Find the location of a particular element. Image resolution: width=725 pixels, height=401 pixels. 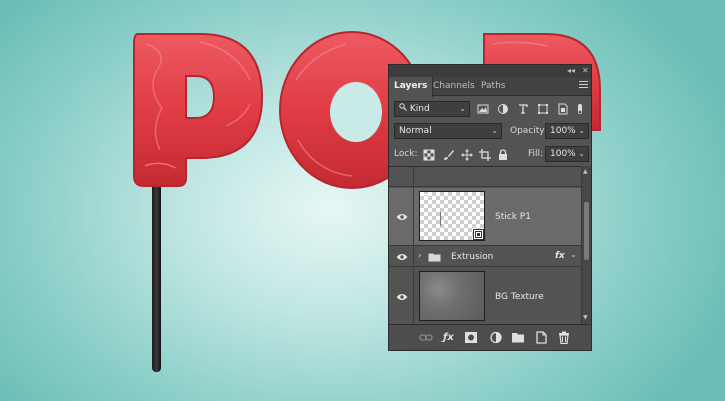

search-icon is located at coordinates (403, 109).